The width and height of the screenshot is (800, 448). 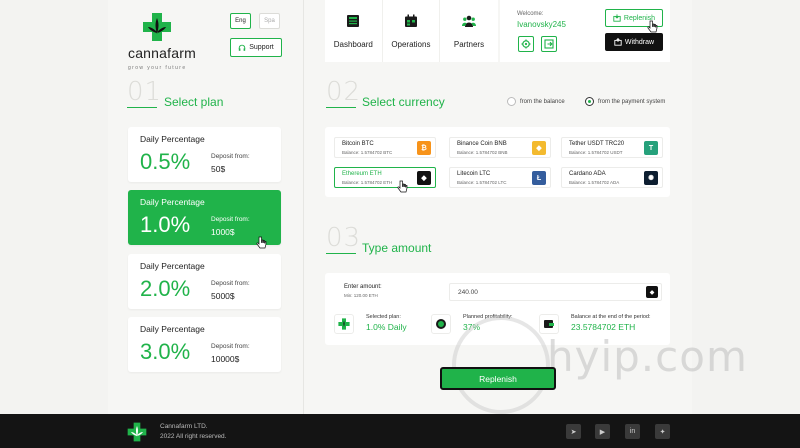 What do you see at coordinates (539, 148) in the screenshot?
I see `binance-icon: ◆` at bounding box center [539, 148].